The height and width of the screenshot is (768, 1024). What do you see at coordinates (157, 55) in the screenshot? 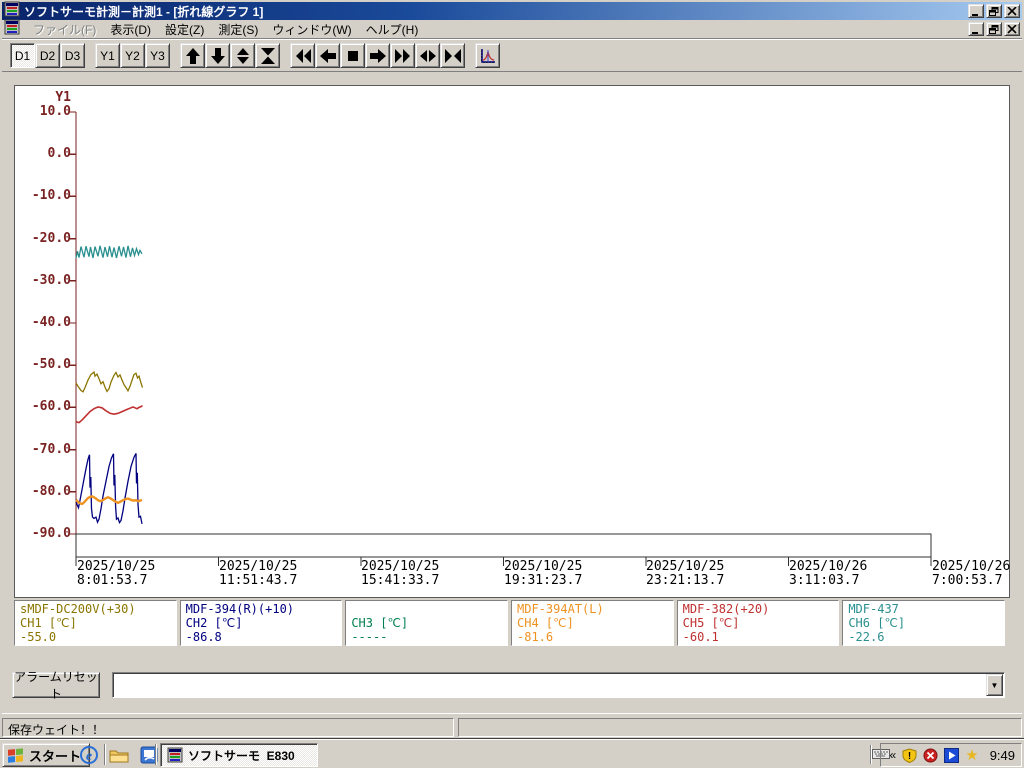
I see `axis-y3-button: Y3` at bounding box center [157, 55].